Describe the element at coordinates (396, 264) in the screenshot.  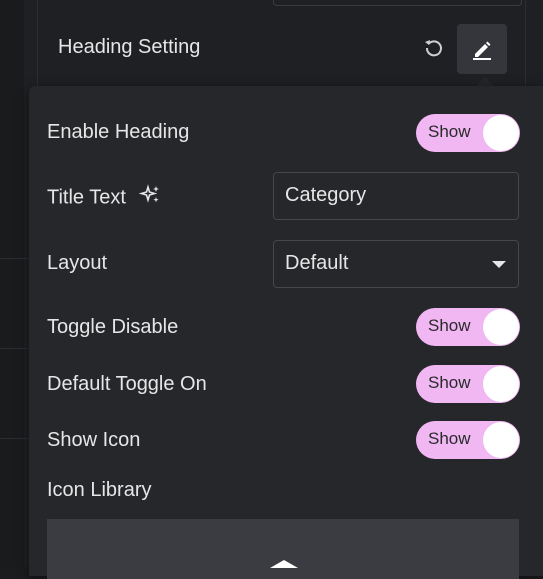
I see `layout-select: Default` at that location.